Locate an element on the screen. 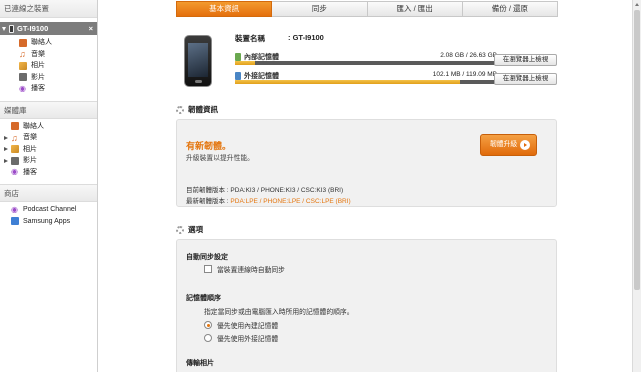 This screenshot has height=372, width=641. device-content-list: 聯絡人 ♫ 音樂 相片 影片 ◉ 播客 is located at coordinates (48, 65).